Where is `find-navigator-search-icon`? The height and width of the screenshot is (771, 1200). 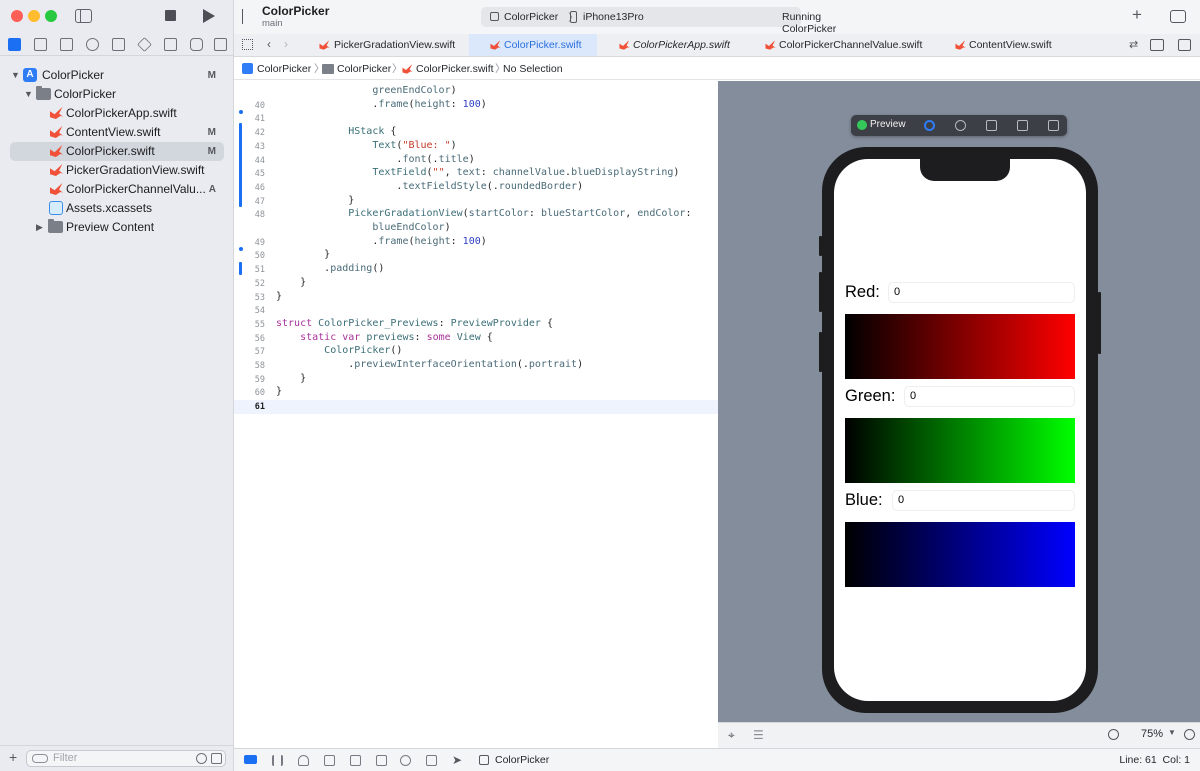 find-navigator-search-icon is located at coordinates (92, 44).